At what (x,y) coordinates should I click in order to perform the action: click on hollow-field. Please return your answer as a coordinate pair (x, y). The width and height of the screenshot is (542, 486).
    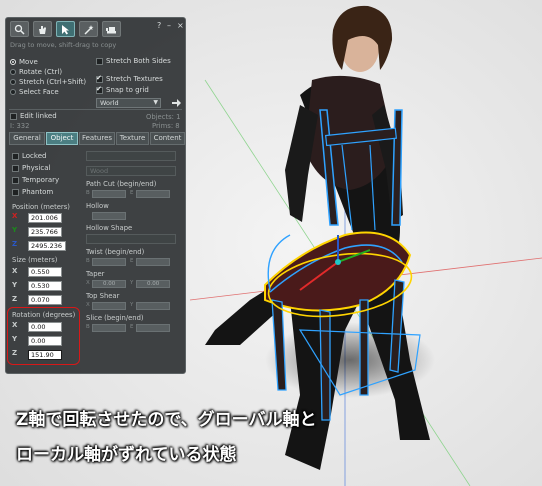
    Looking at the image, I should click on (109, 216).